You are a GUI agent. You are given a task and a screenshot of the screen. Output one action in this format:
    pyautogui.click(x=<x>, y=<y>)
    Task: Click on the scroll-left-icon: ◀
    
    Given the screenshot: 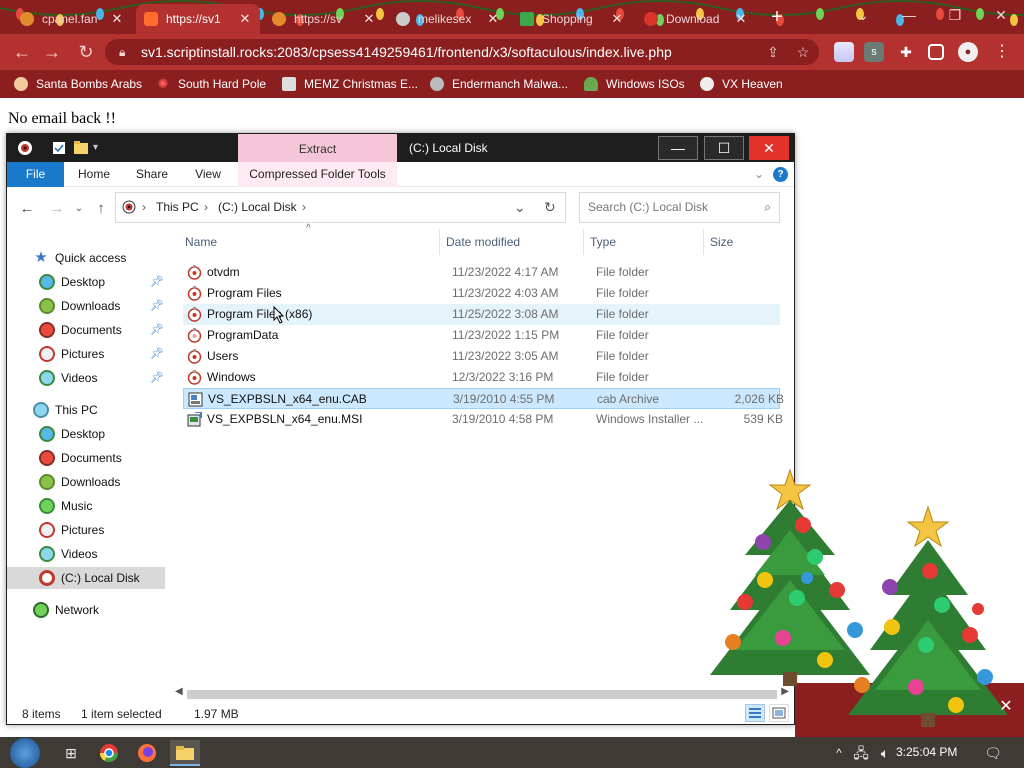 What is the action you would take?
    pyautogui.click(x=179, y=691)
    